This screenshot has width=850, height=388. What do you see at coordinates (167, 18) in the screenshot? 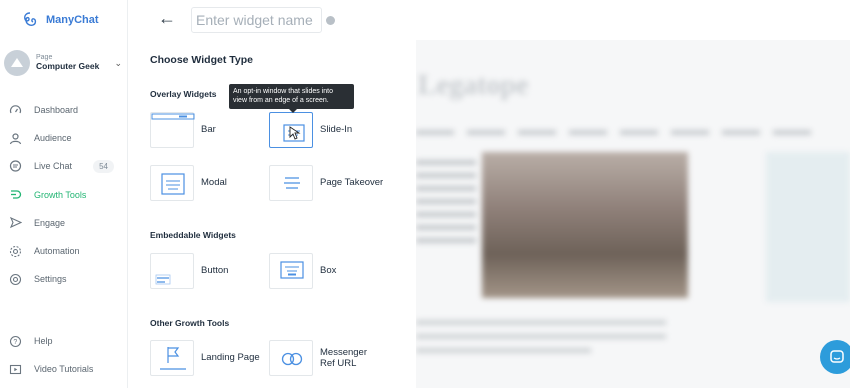
I see `arrow-left-icon: ←` at bounding box center [167, 18].